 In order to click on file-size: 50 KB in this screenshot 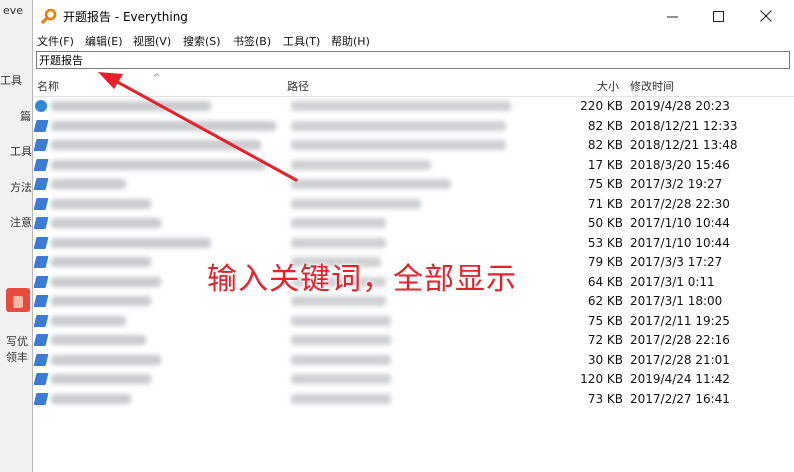, I will do `click(605, 223)`.